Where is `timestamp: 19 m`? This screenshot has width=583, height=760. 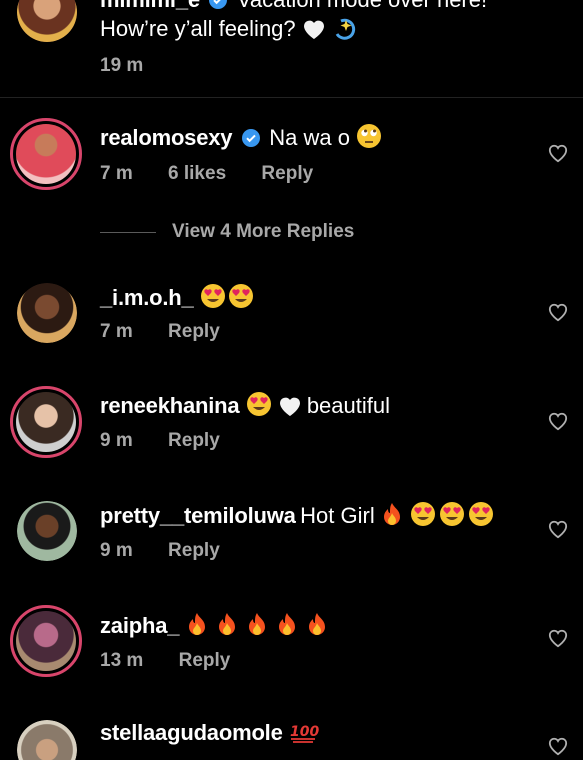 timestamp: 19 m is located at coordinates (122, 65).